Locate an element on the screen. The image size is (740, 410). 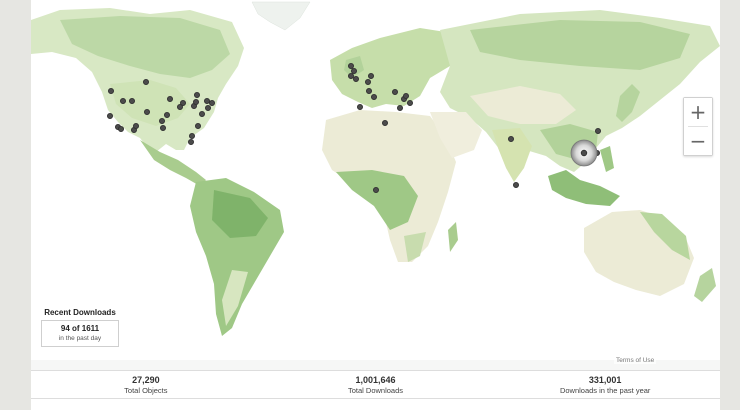
zoom-control: + − is located at coordinates (698, 126).